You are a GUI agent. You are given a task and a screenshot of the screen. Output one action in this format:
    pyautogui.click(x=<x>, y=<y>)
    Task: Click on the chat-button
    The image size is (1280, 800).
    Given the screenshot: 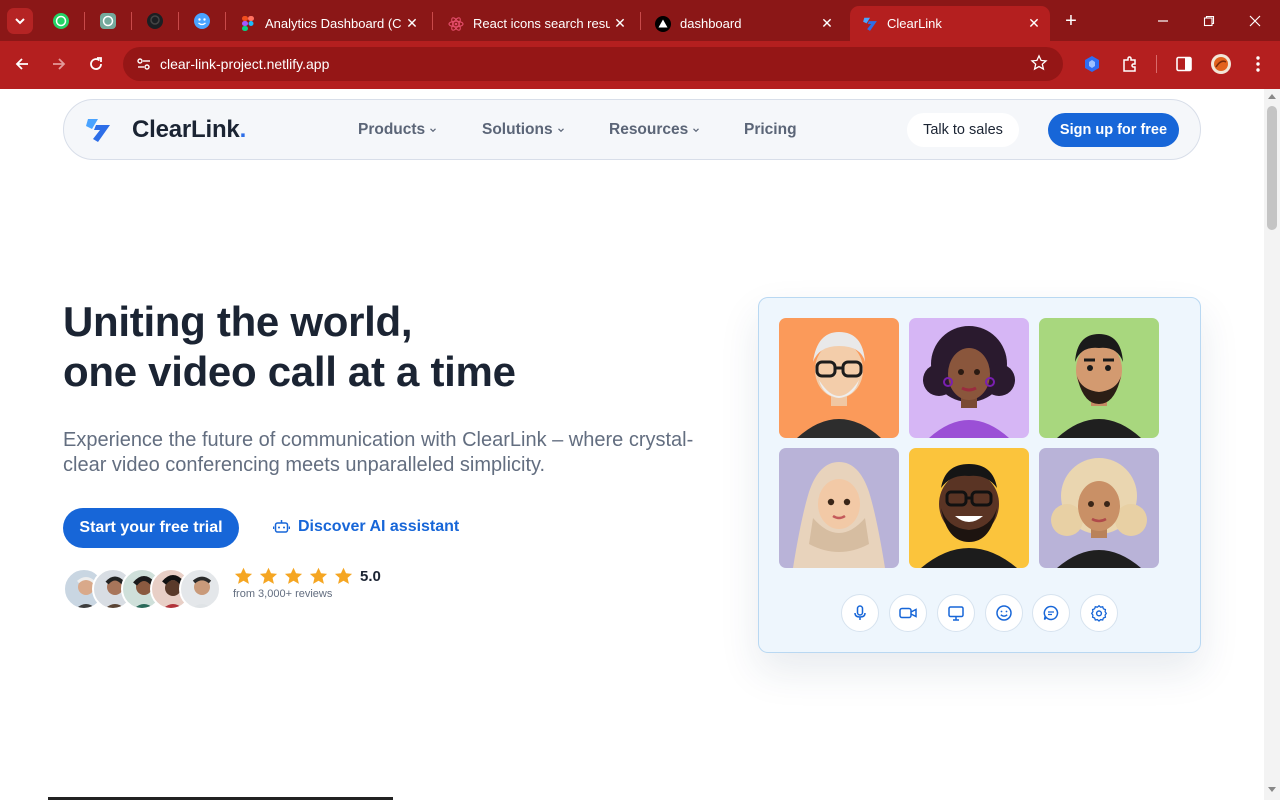 What is the action you would take?
    pyautogui.click(x=1051, y=613)
    